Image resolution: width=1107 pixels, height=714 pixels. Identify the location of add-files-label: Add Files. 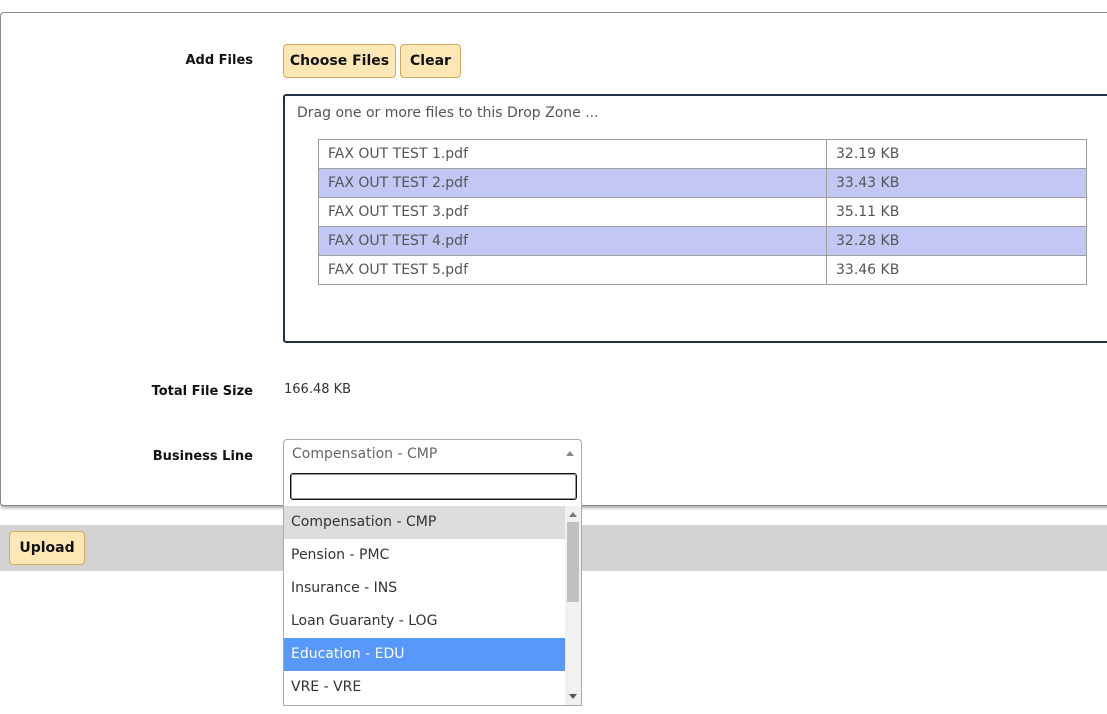
(219, 60).